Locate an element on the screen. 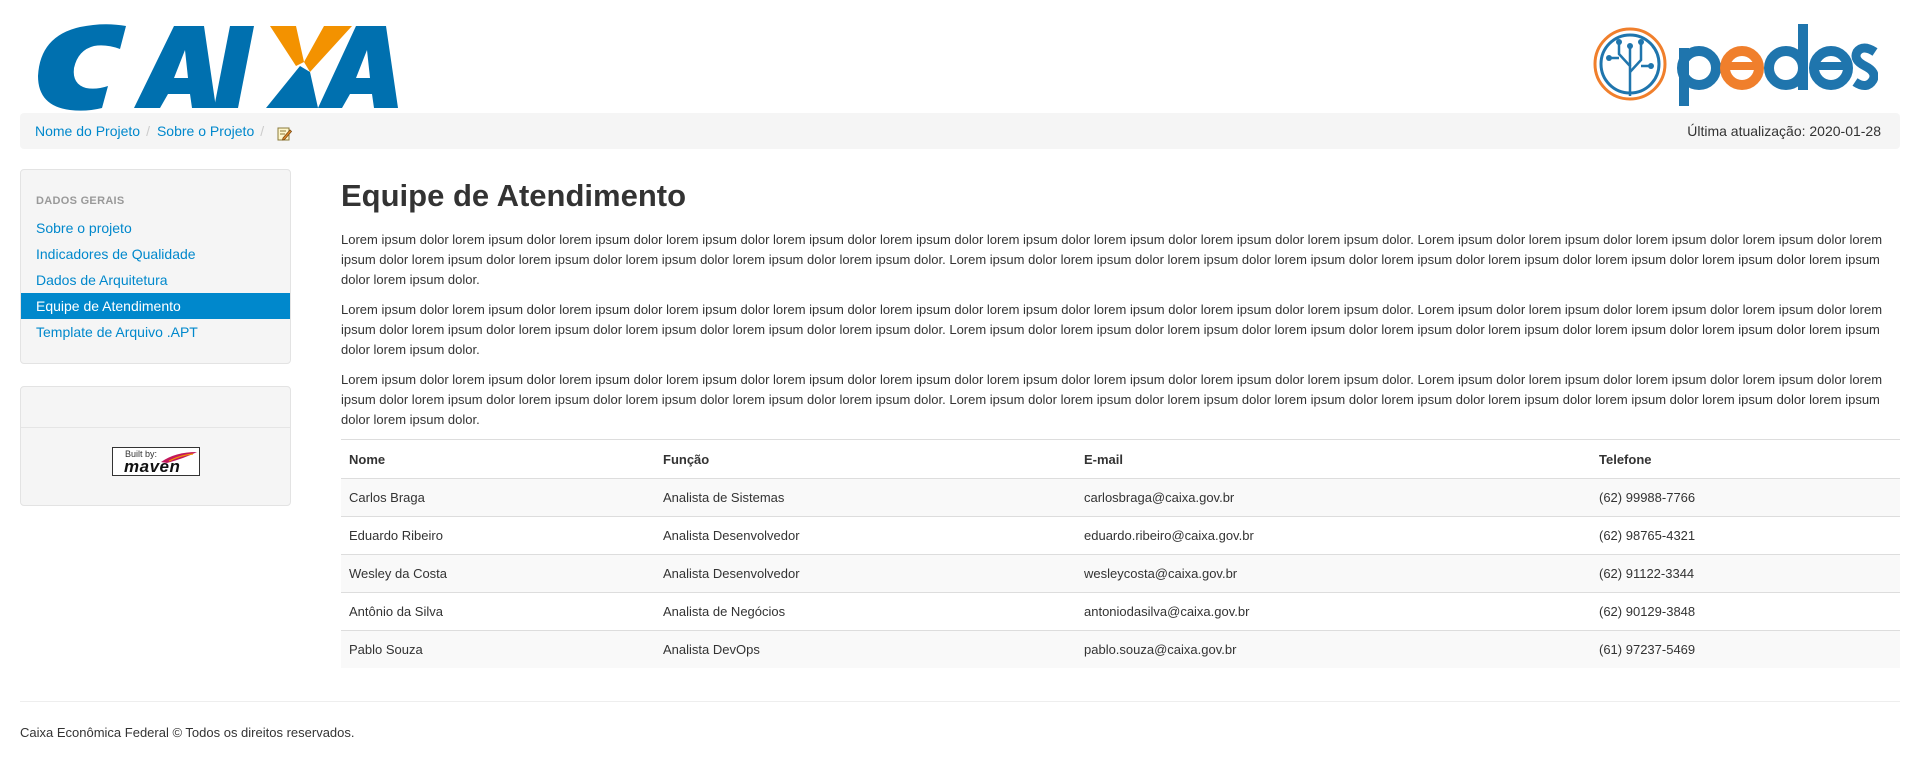 The image size is (1919, 775). breadcrumb: Nome do Projeto / Sobre o Projeto / is located at coordinates (164, 132).